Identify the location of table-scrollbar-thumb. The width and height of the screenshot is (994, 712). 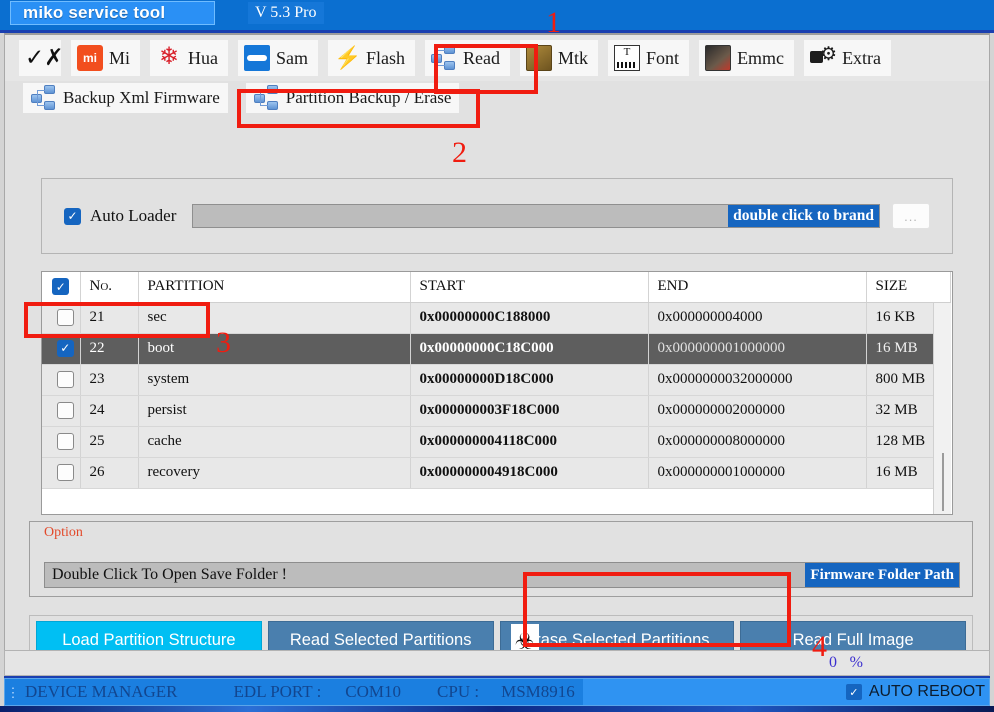
(943, 482).